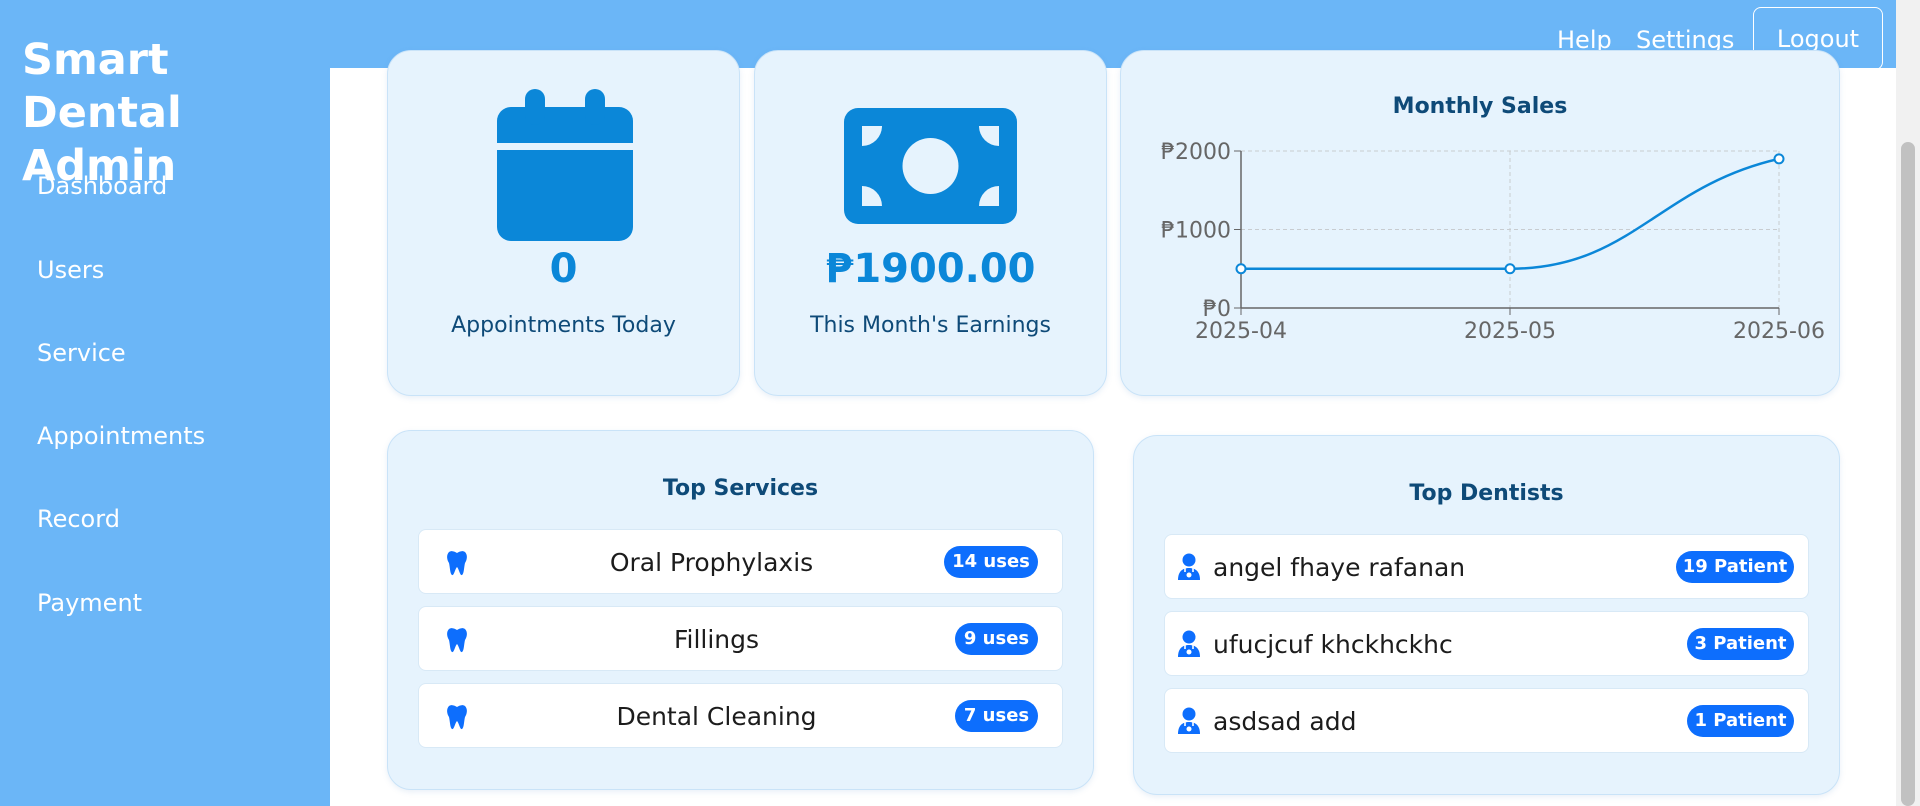  What do you see at coordinates (1486, 643) in the screenshot?
I see `dentist-row: ufucjcuf khckhckhc 3 Patient` at bounding box center [1486, 643].